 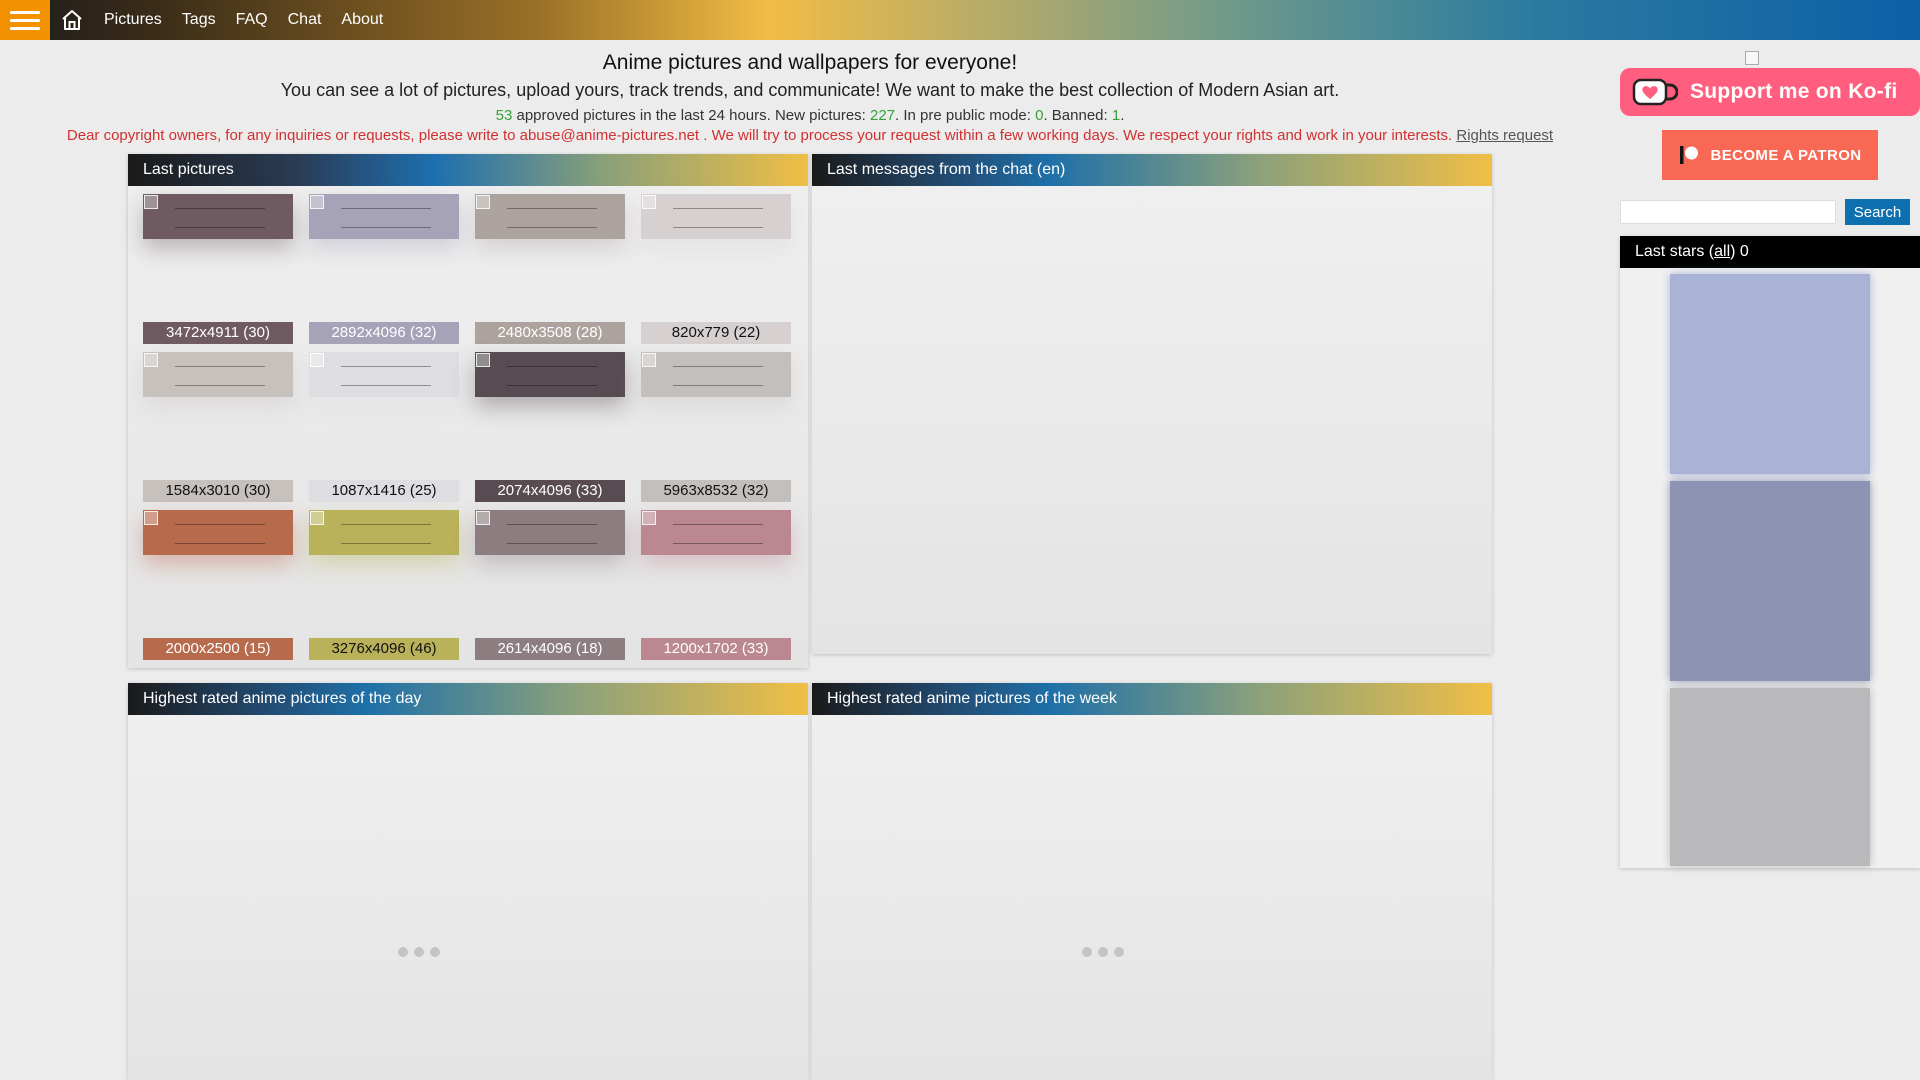 What do you see at coordinates (384, 333) in the screenshot?
I see `thumbnail-size-label: 2892x4096 (32)` at bounding box center [384, 333].